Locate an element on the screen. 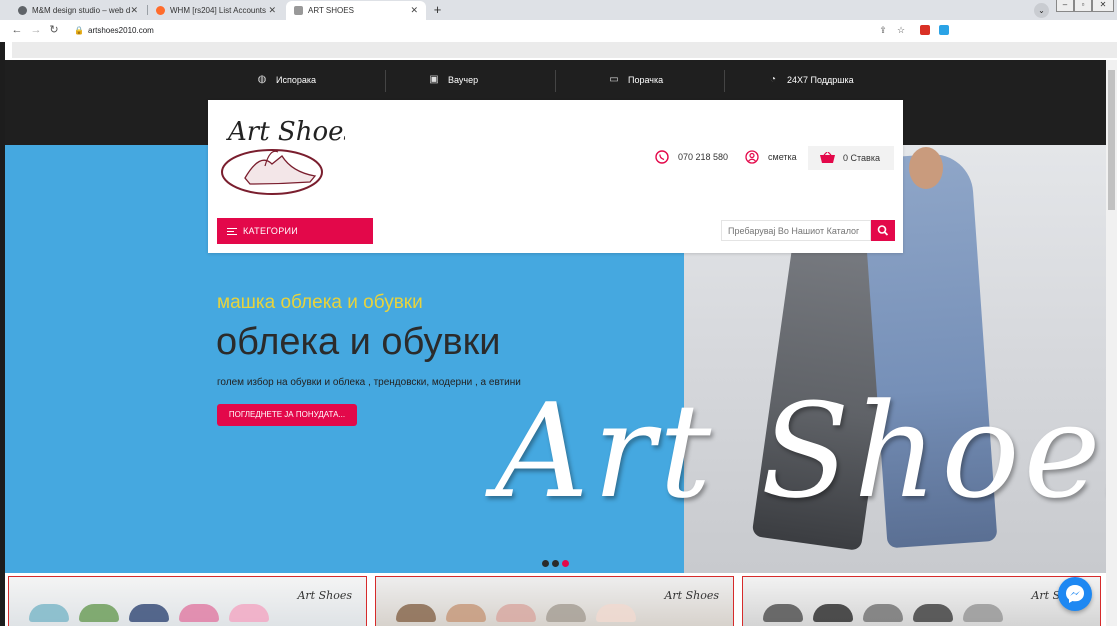 The image size is (1117, 626). user-icon is located at coordinates (752, 157).